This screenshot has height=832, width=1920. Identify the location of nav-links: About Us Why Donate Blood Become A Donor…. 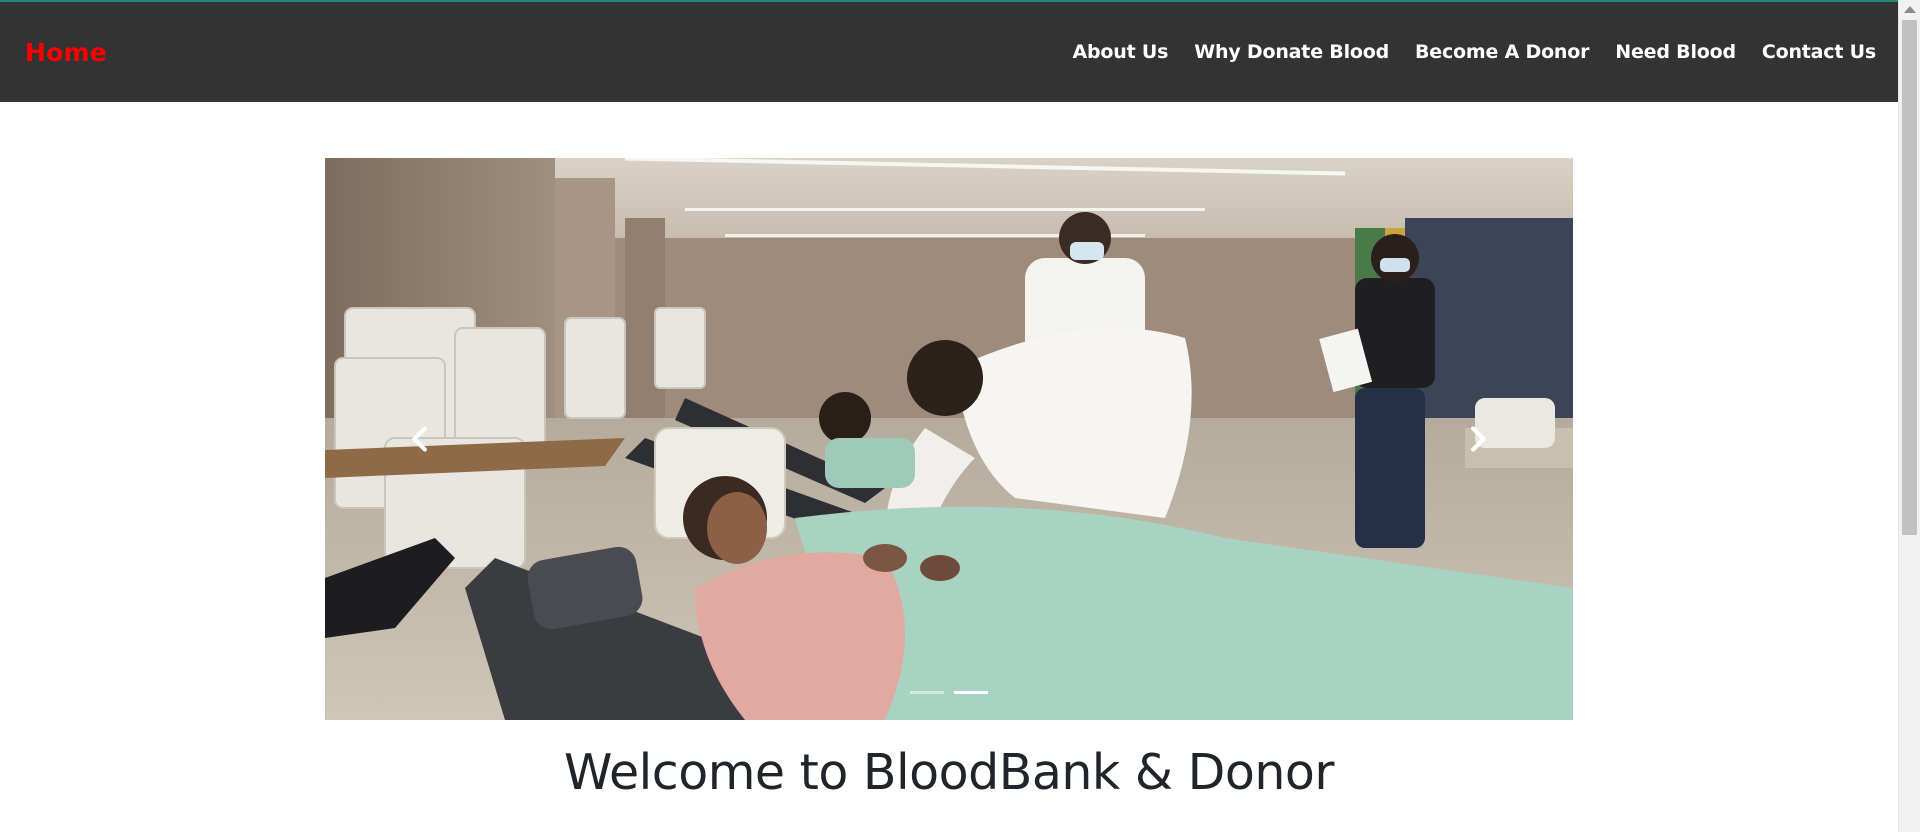
(1462, 52).